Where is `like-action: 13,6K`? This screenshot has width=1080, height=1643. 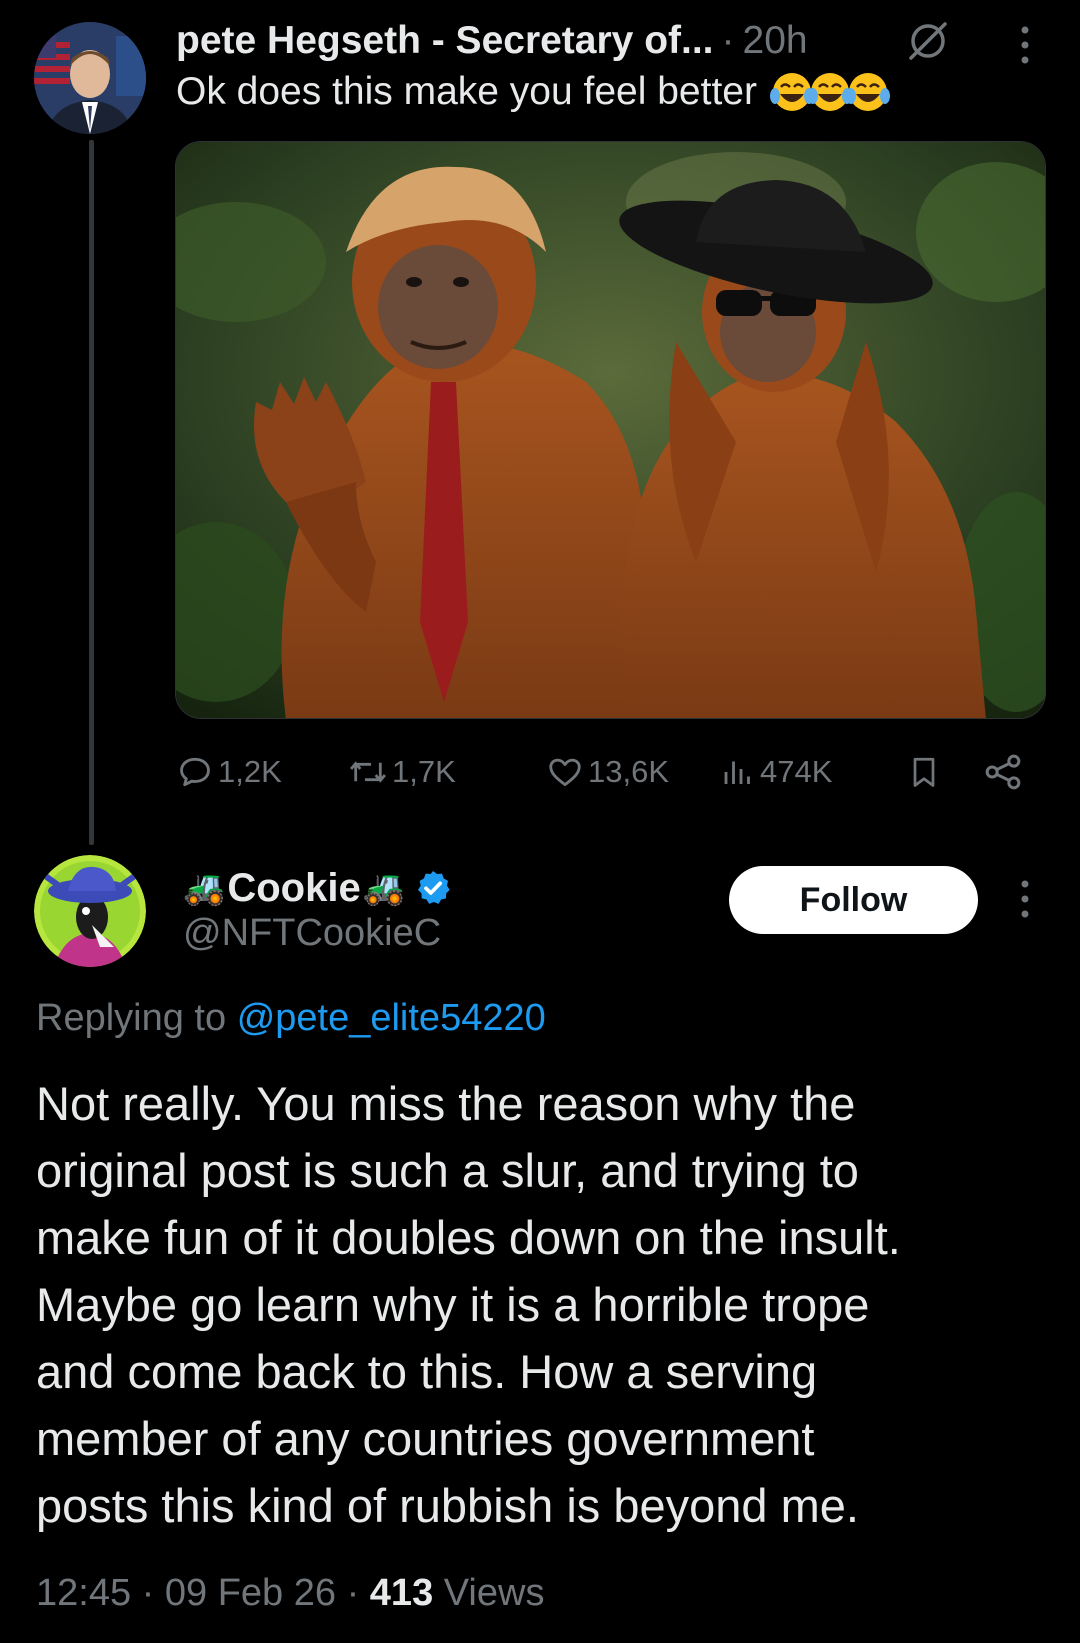 like-action: 13,6K is located at coordinates (607, 772).